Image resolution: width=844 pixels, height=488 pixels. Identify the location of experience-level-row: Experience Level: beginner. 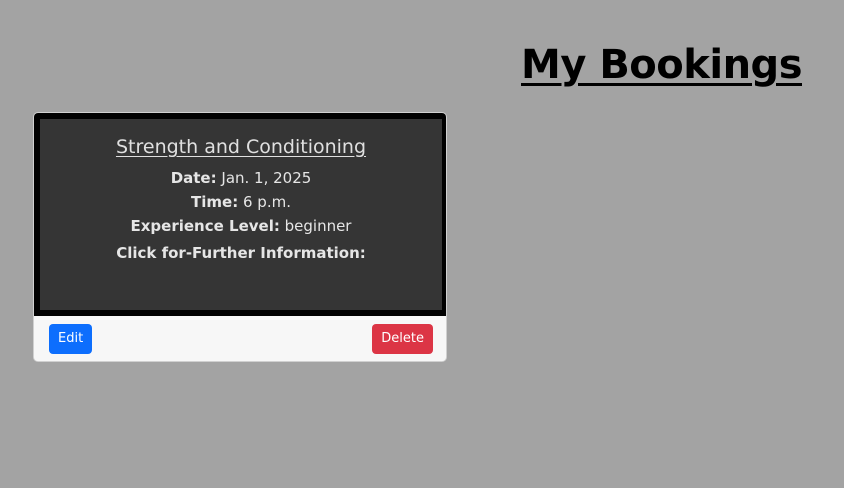
(241, 226).